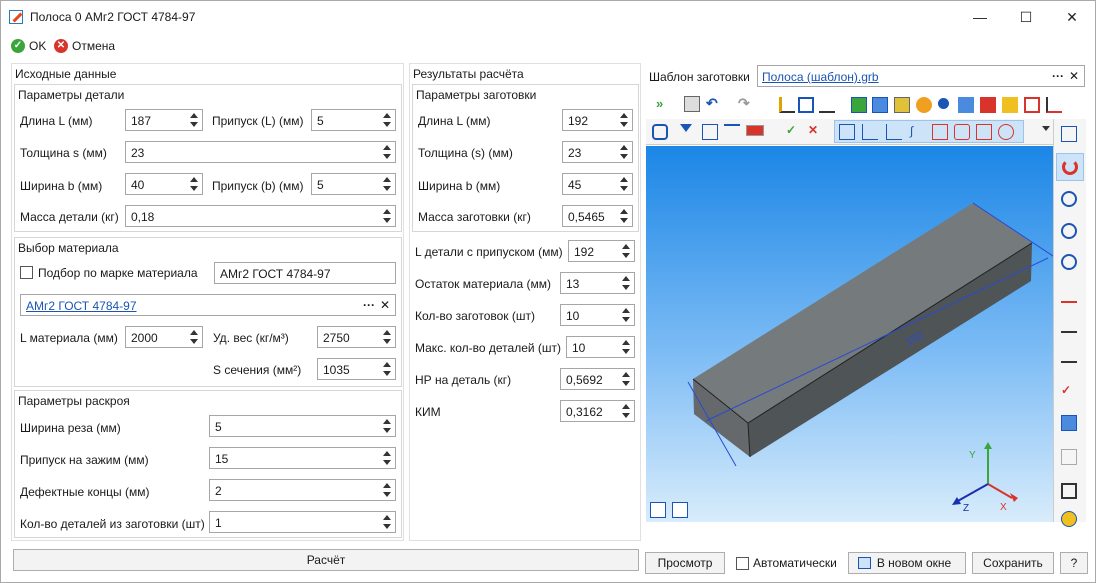 The image size is (1096, 583). Describe the element at coordinates (806, 105) in the screenshot. I see `frame-icon` at that location.